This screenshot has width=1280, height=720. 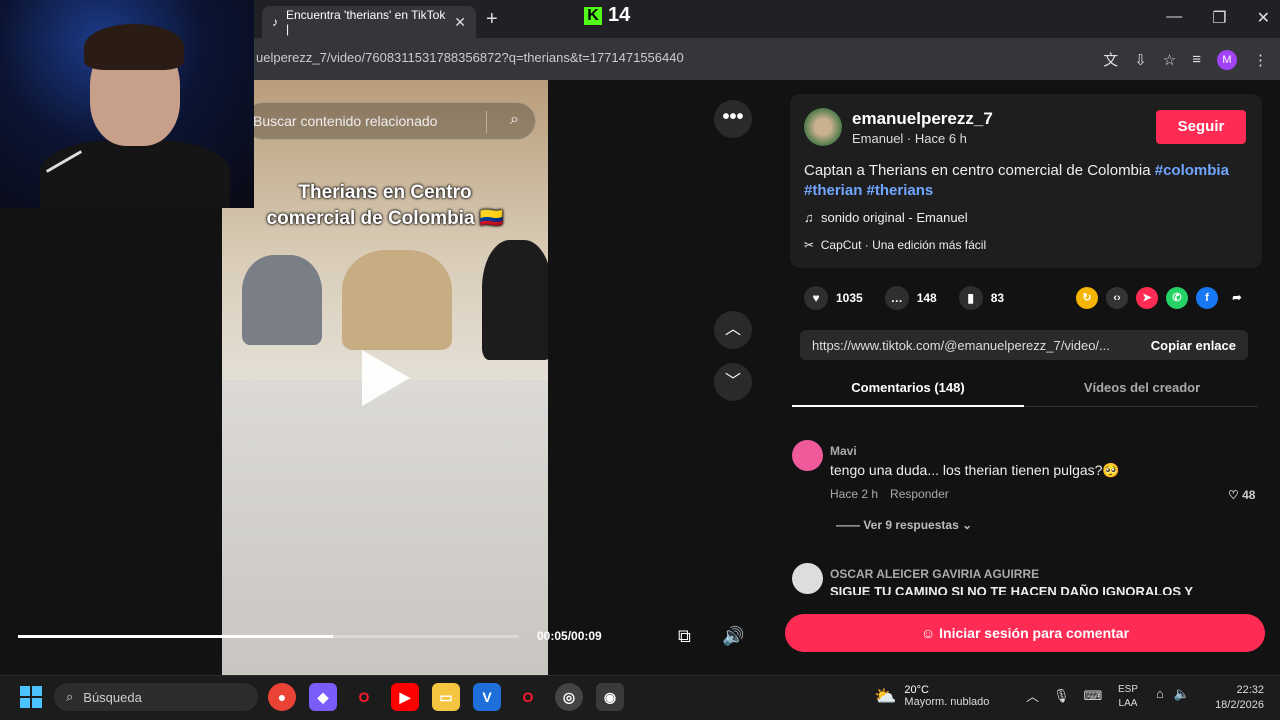 What do you see at coordinates (910, 298) in the screenshot?
I see `comment-group: … 148` at bounding box center [910, 298].